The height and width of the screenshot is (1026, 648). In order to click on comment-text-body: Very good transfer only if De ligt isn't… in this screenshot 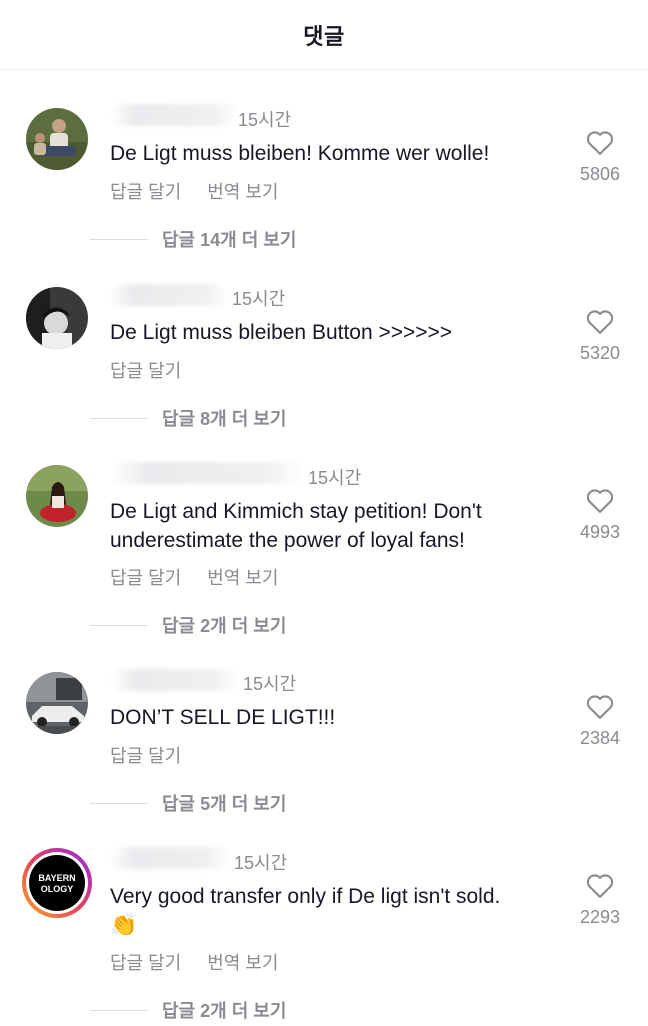, I will do `click(305, 896)`.